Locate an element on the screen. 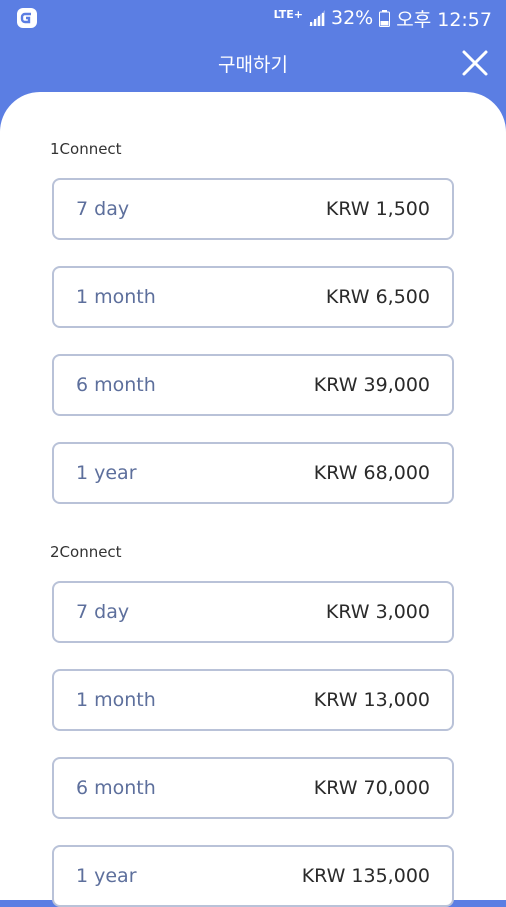 This screenshot has width=506, height=907. plan-option-1connect-1month: 1 month KRW 6,500 is located at coordinates (253, 297).